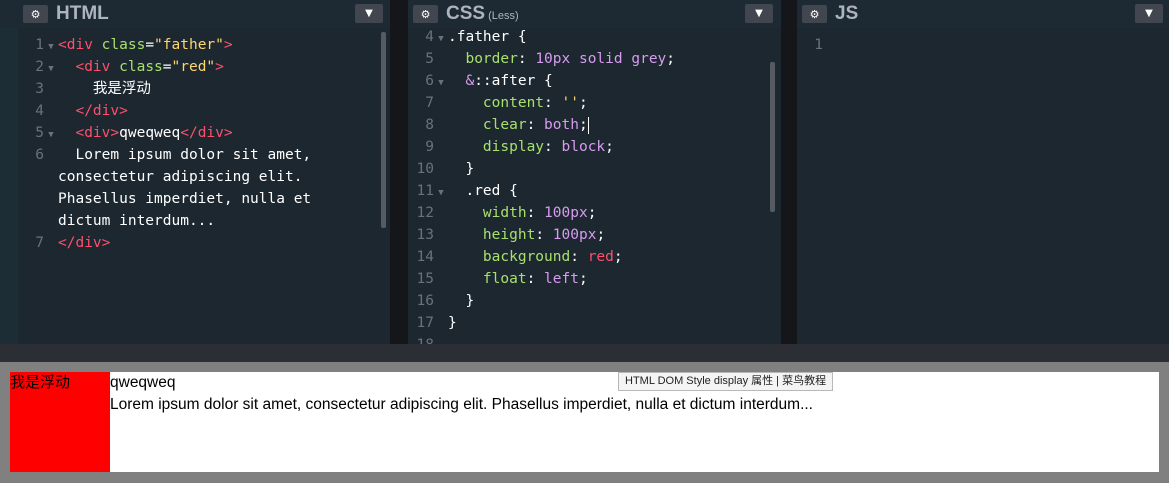  Describe the element at coordinates (817, 45) in the screenshot. I see `code-line: 1` at that location.